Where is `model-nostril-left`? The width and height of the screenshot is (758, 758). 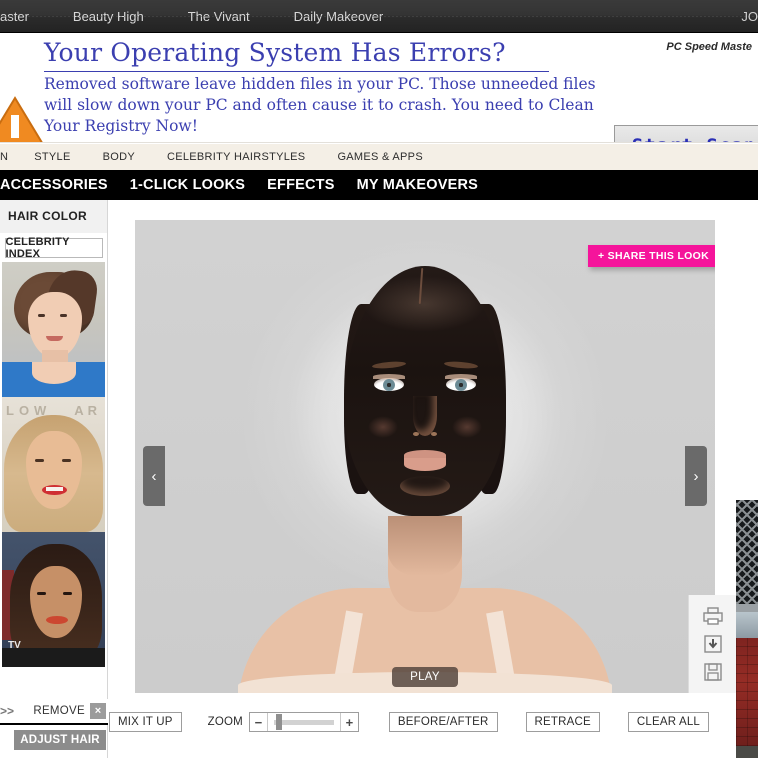 model-nostril-left is located at coordinates (416, 434).